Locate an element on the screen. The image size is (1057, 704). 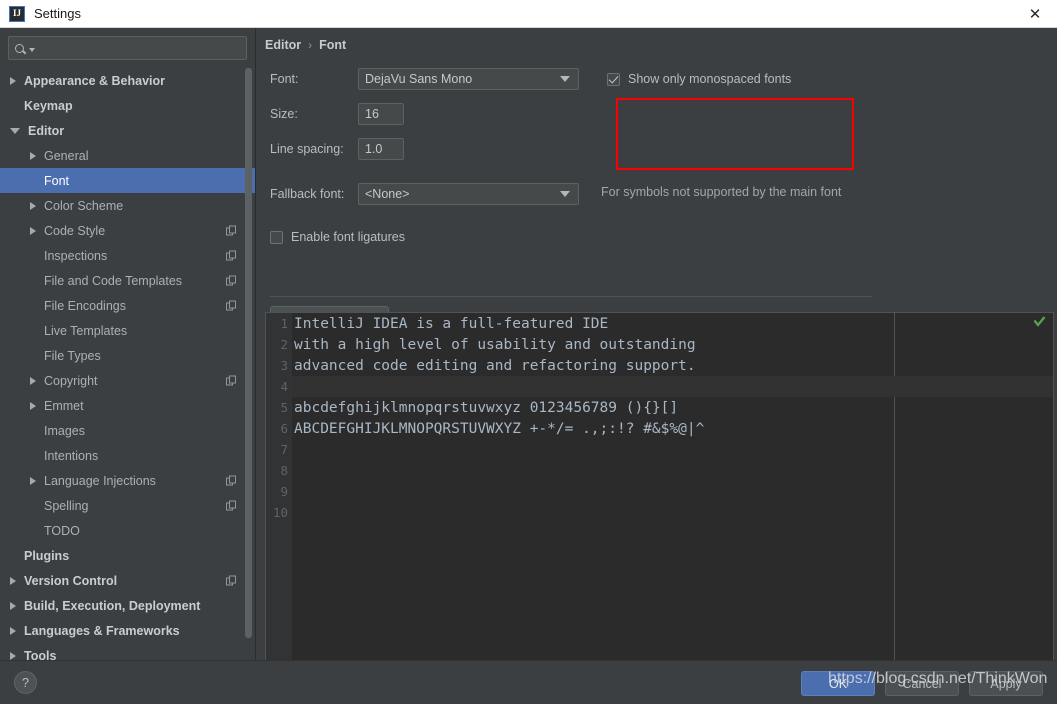
breadcrumb-parent: Editor is located at coordinates (283, 45).